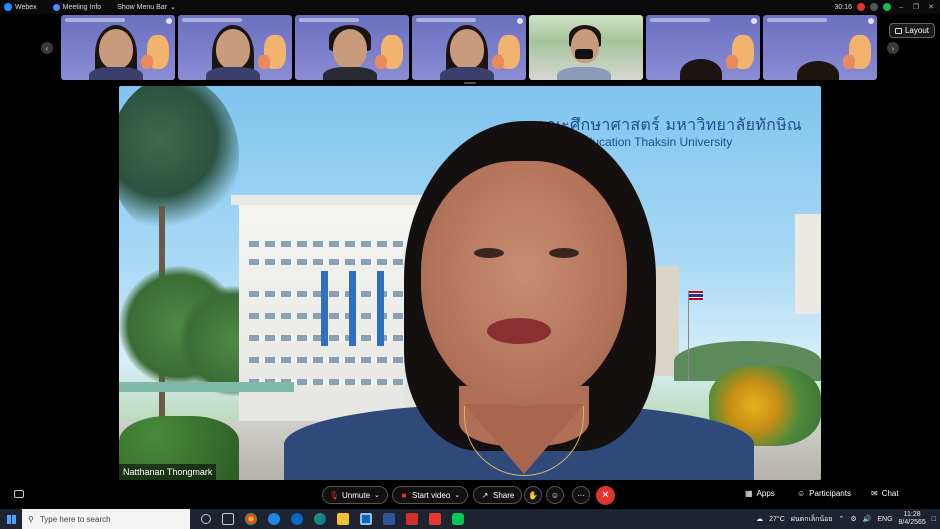 The image size is (940, 529). I want to click on app-name: Webex, so click(26, 7).